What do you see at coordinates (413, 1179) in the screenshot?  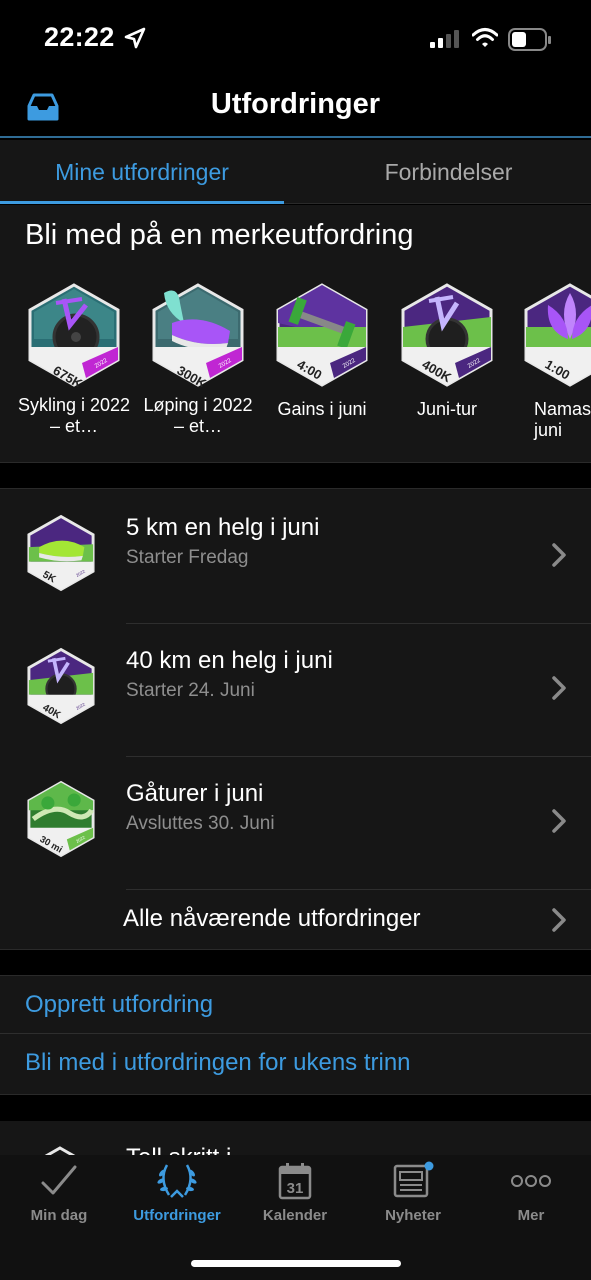 I see `newsfeed-icon` at bounding box center [413, 1179].